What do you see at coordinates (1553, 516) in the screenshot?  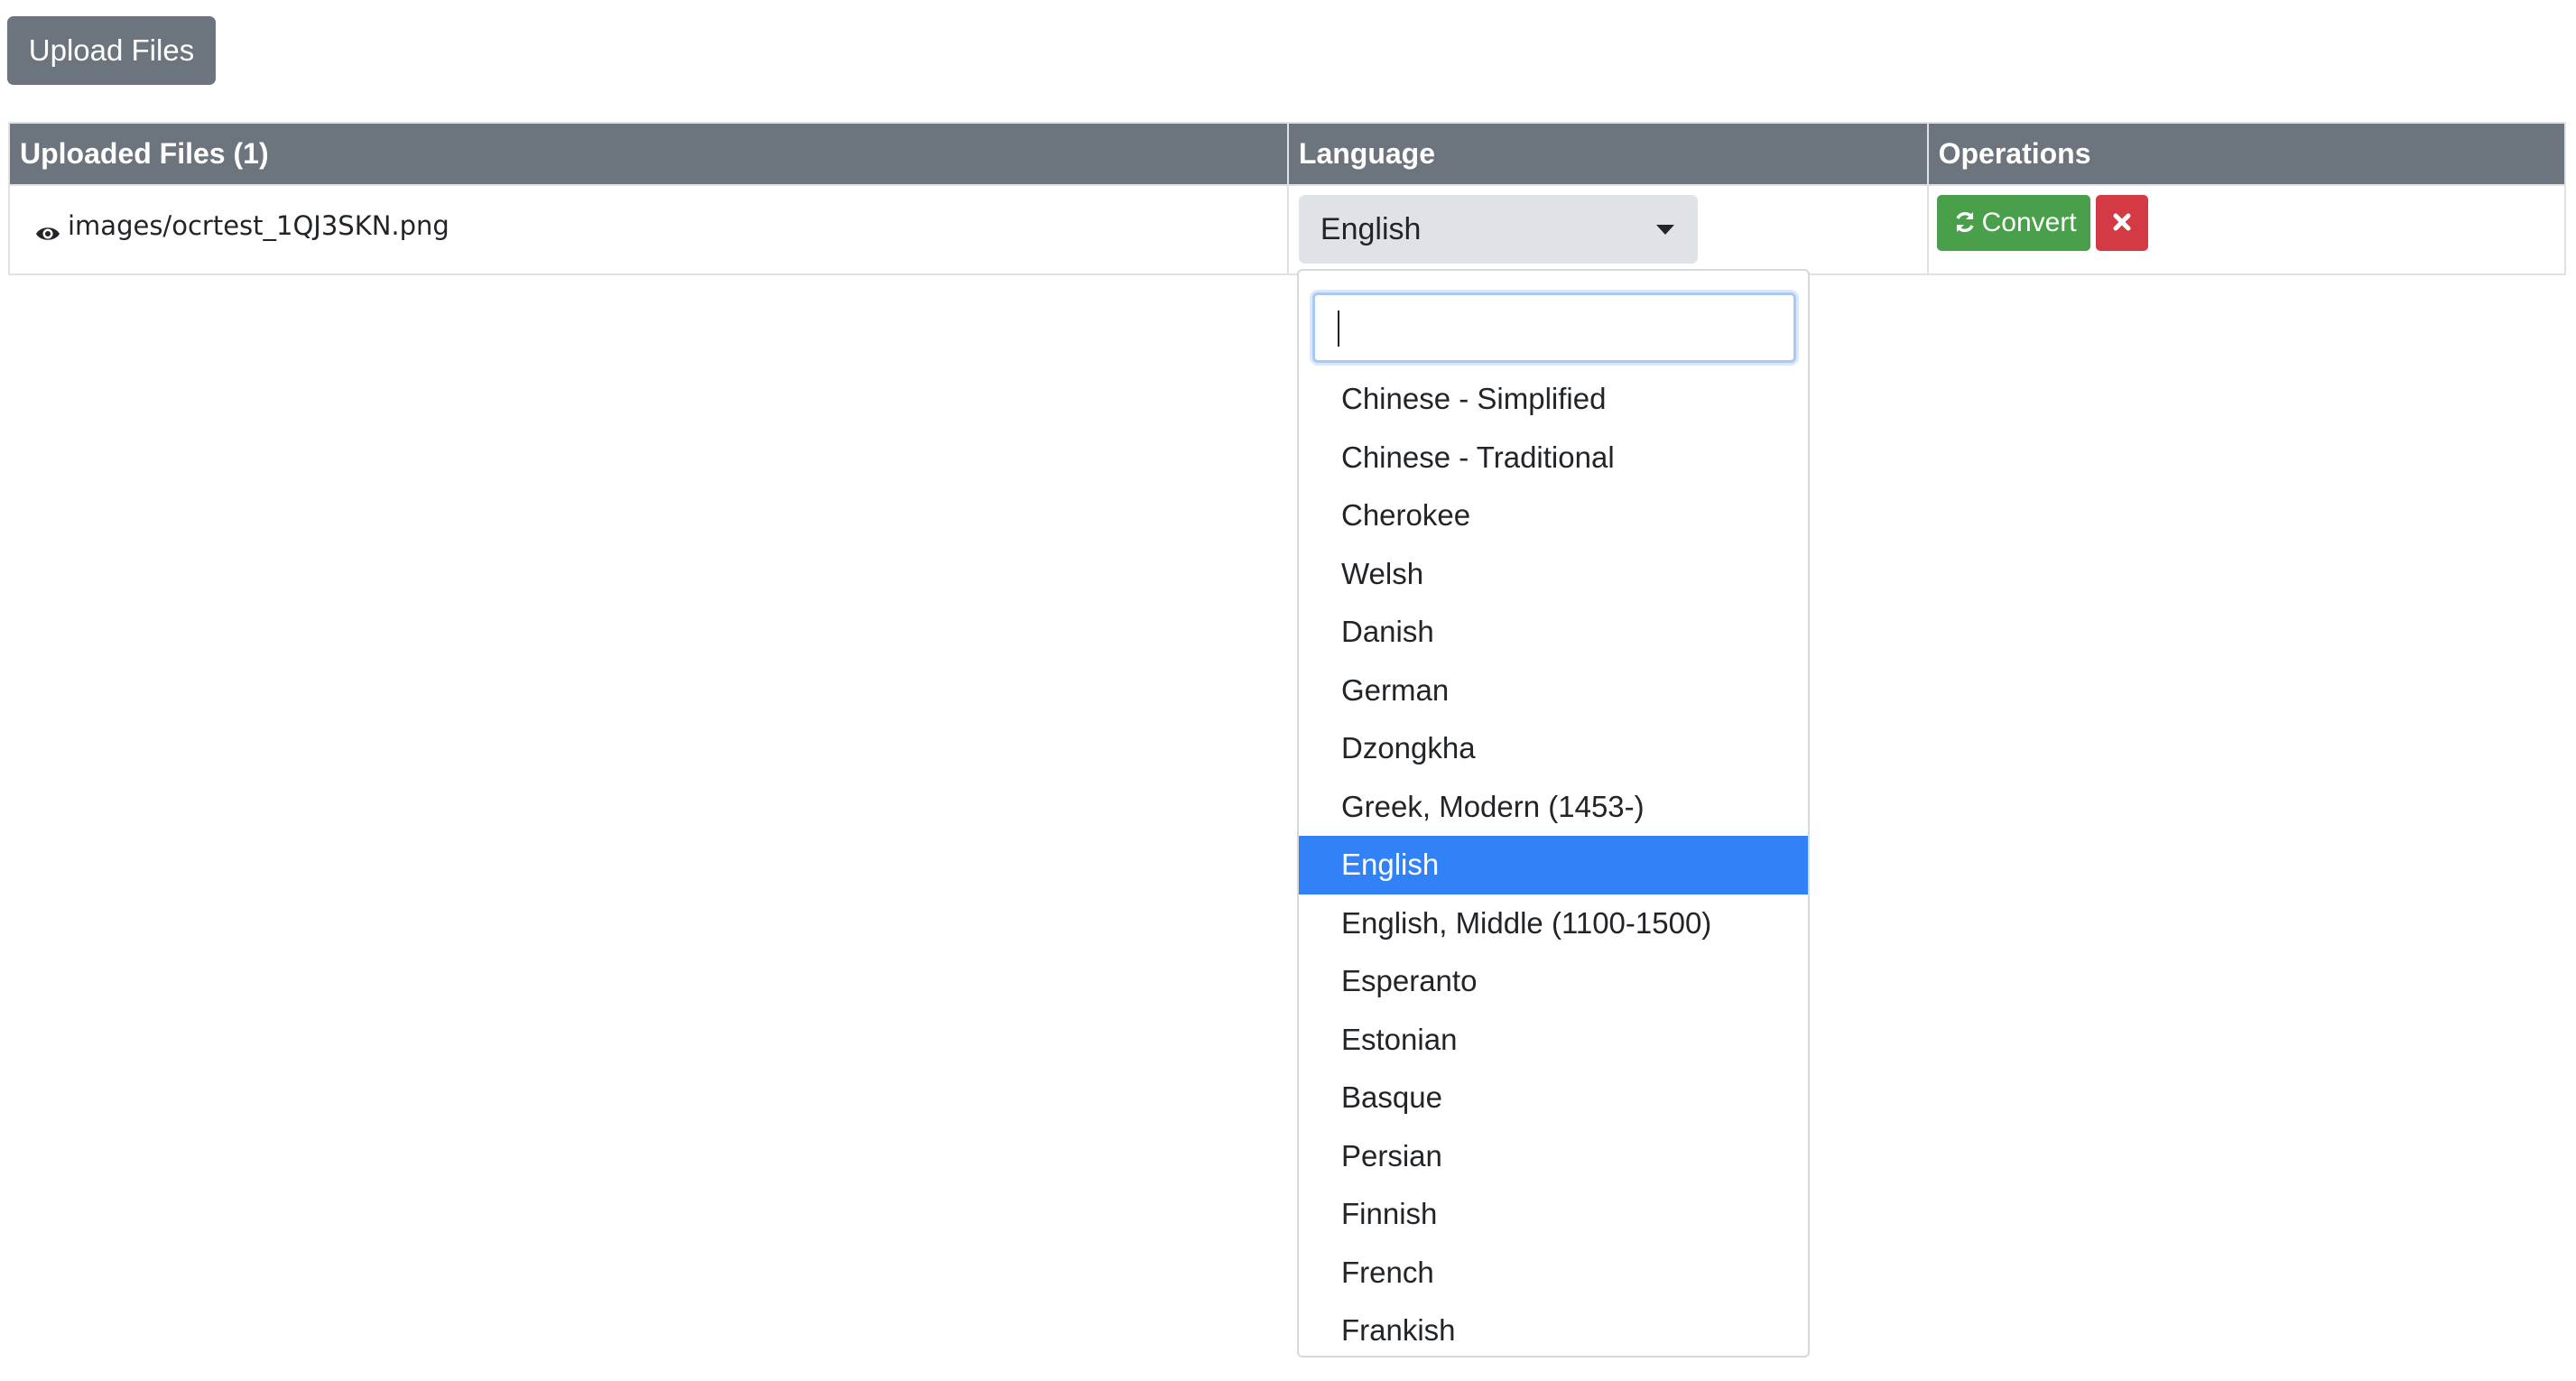 I see `language-option: Cherokee` at bounding box center [1553, 516].